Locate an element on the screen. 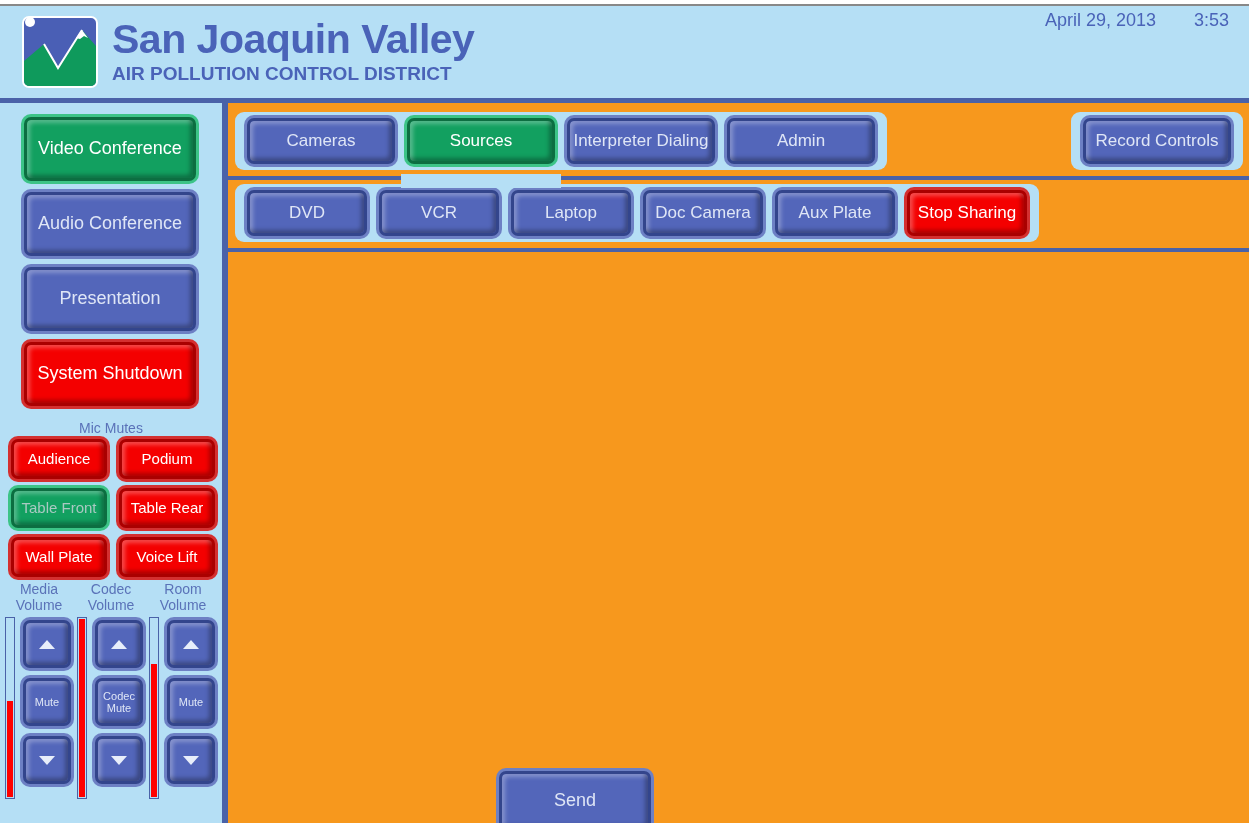 The image size is (1249, 823). tab: Cameras is located at coordinates (321, 141).